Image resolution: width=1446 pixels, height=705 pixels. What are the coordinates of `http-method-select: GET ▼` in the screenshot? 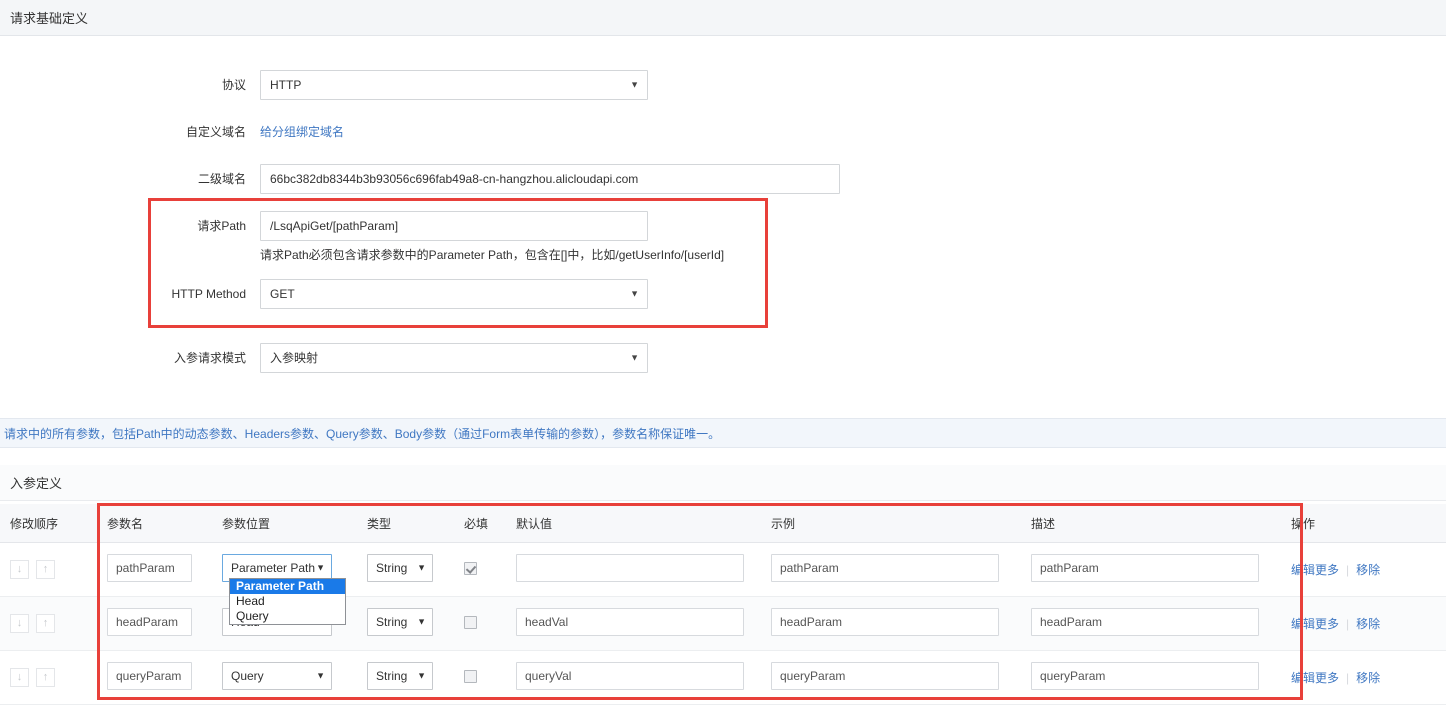 It's located at (454, 294).